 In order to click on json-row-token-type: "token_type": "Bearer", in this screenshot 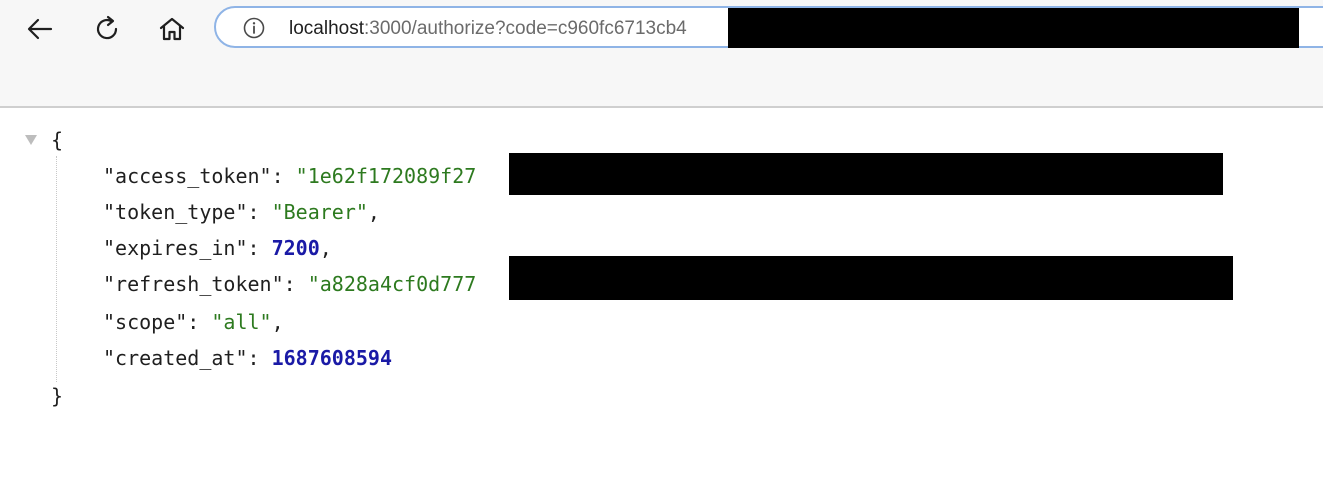, I will do `click(241, 212)`.